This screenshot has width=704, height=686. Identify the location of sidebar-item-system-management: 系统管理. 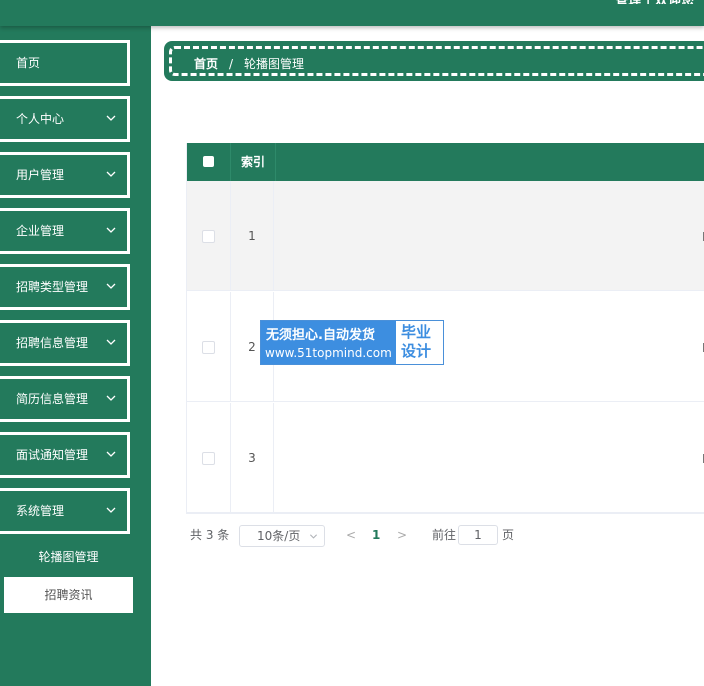
(65, 511).